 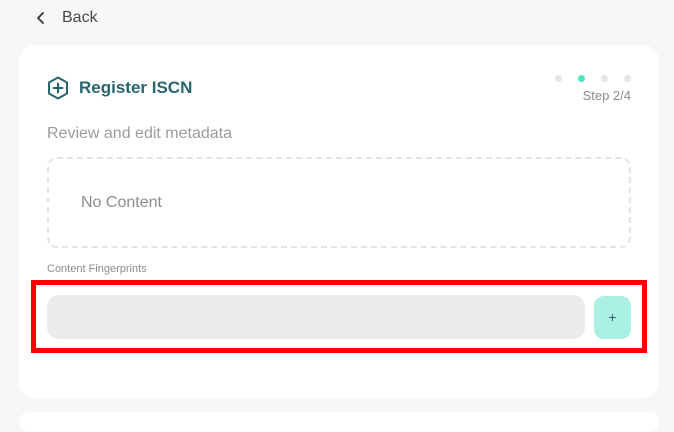 I want to click on back-link: Back, so click(x=66, y=18).